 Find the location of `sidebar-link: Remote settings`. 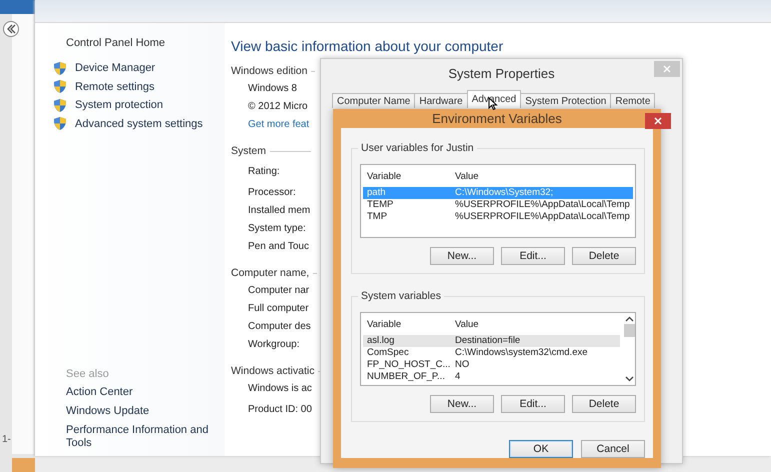

sidebar-link: Remote settings is located at coordinates (114, 86).